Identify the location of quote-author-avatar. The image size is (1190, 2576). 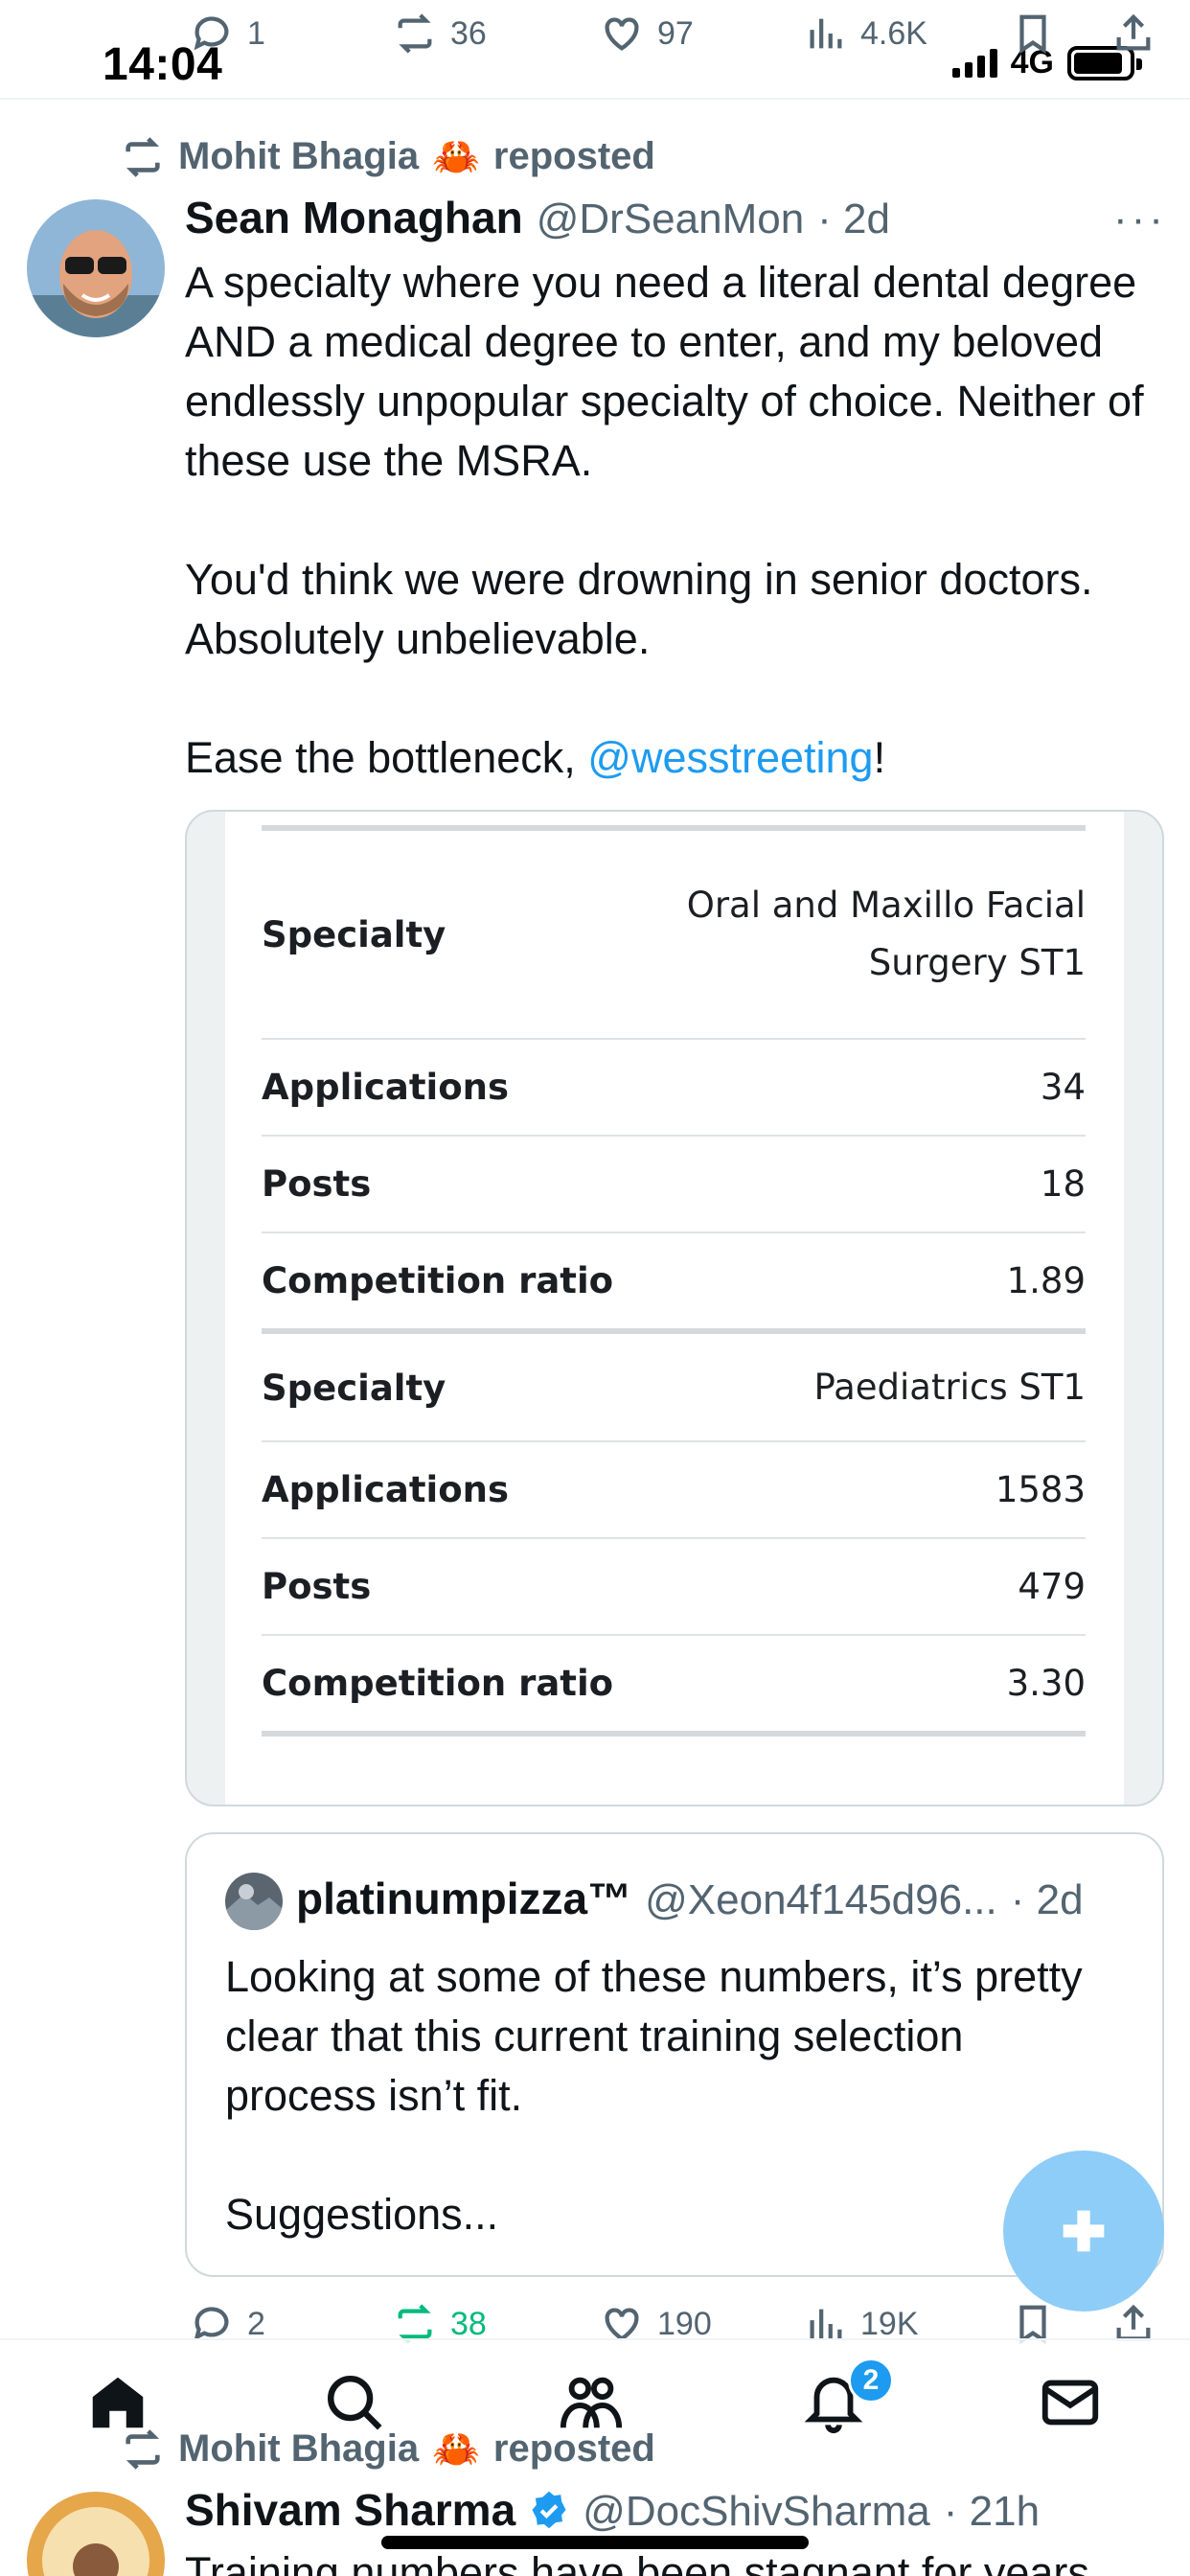
(254, 1901).